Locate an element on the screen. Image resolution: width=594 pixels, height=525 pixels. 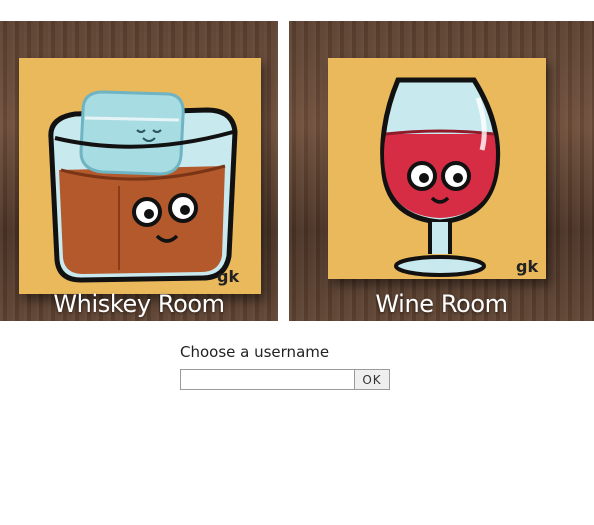
wine-room-label: Wine Room is located at coordinates (441, 304).